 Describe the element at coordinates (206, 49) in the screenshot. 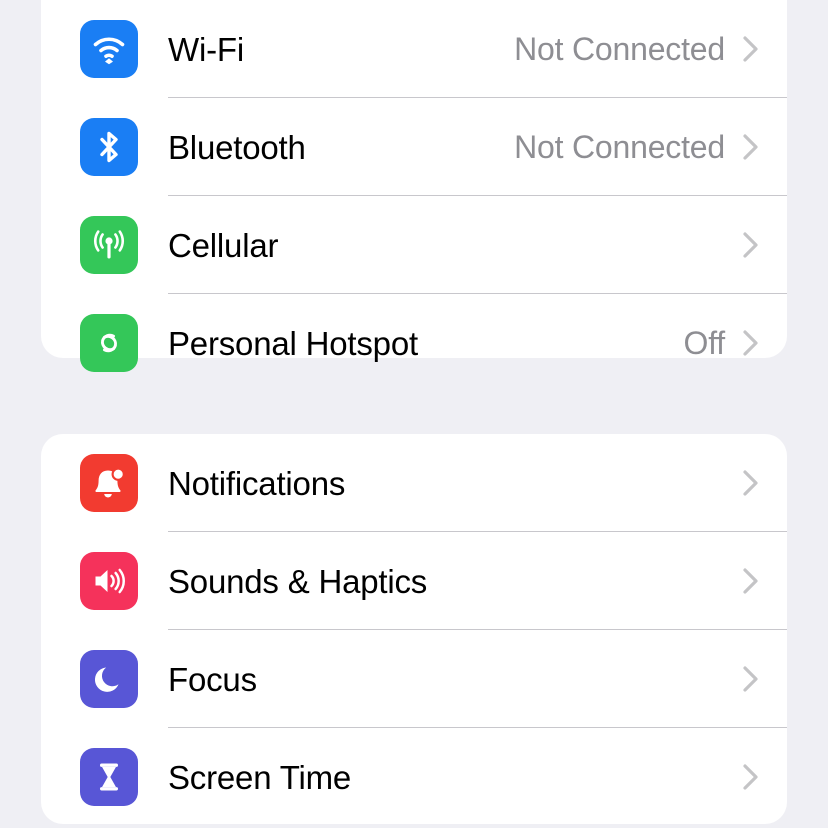

I see `settings-row-label: Wi-Fi` at that location.